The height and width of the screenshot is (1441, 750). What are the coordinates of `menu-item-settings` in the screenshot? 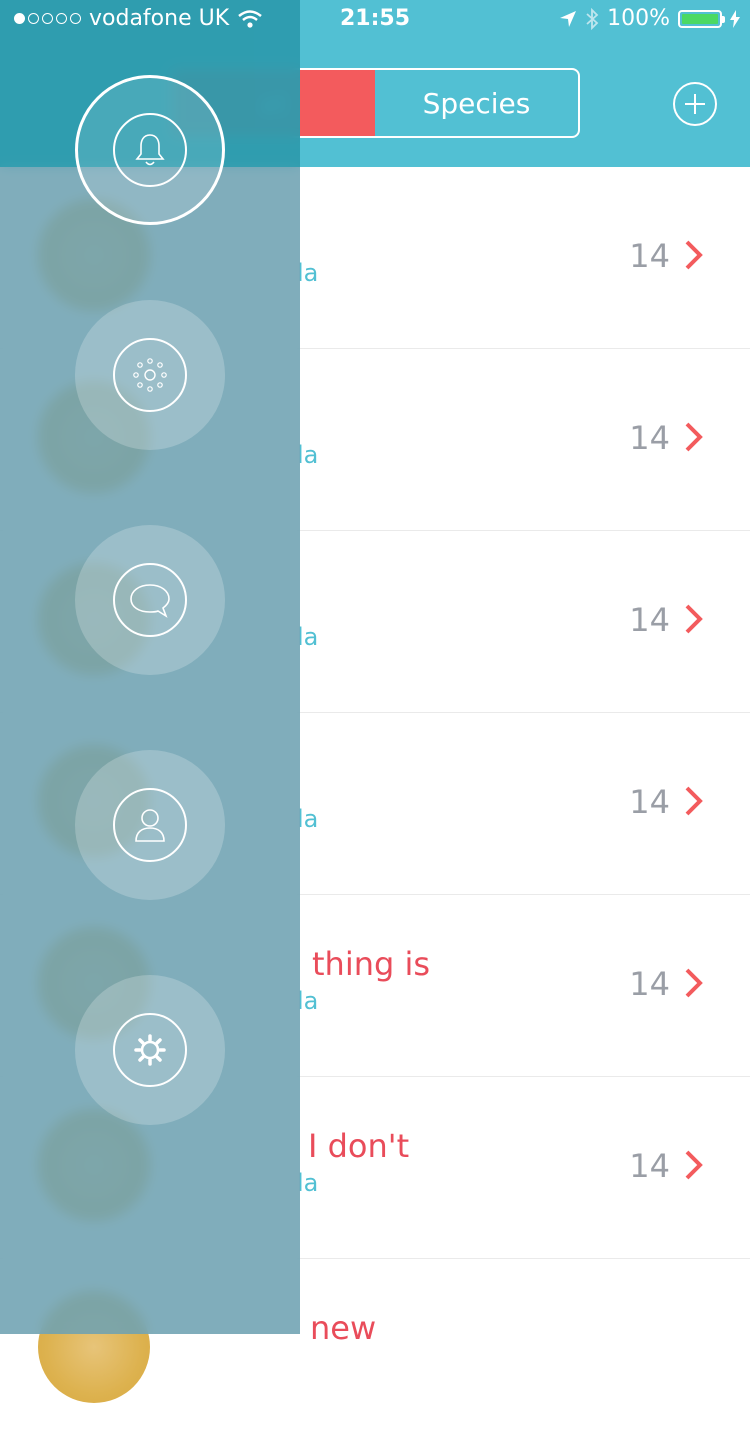 It's located at (150, 1050).